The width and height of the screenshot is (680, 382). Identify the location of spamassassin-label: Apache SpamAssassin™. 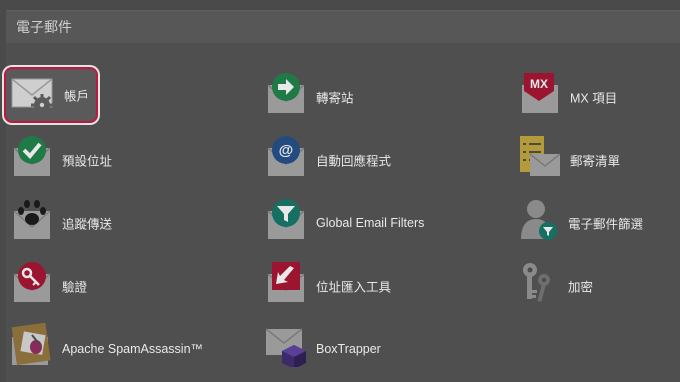
(133, 349).